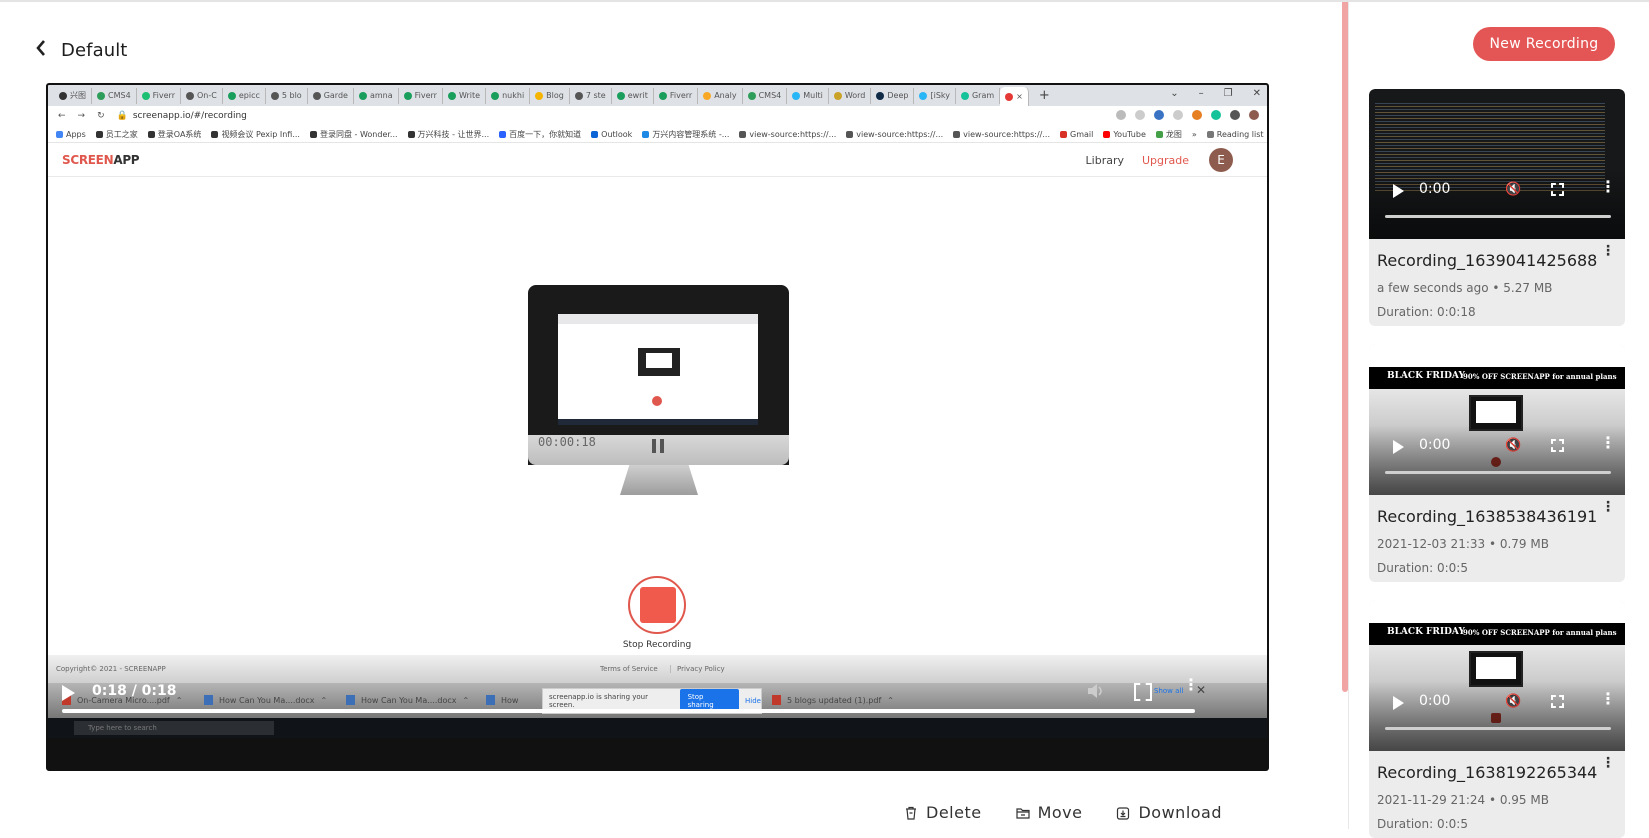 The width and height of the screenshot is (1649, 838). Describe the element at coordinates (697, 669) in the screenshot. I see `footer-privacy: Privacy Policy` at that location.